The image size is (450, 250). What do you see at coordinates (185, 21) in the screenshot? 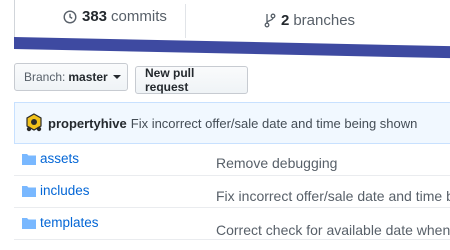
I see `stats-divider` at bounding box center [185, 21].